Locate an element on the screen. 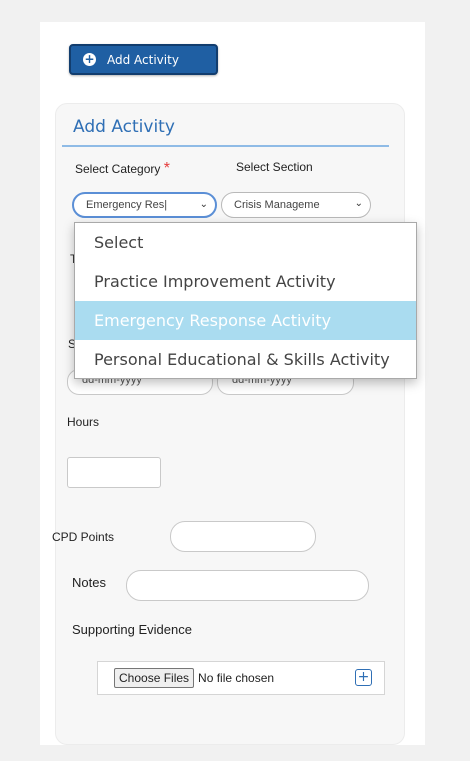 The height and width of the screenshot is (761, 470). add-activity-button-label: Add Activity is located at coordinates (143, 59).